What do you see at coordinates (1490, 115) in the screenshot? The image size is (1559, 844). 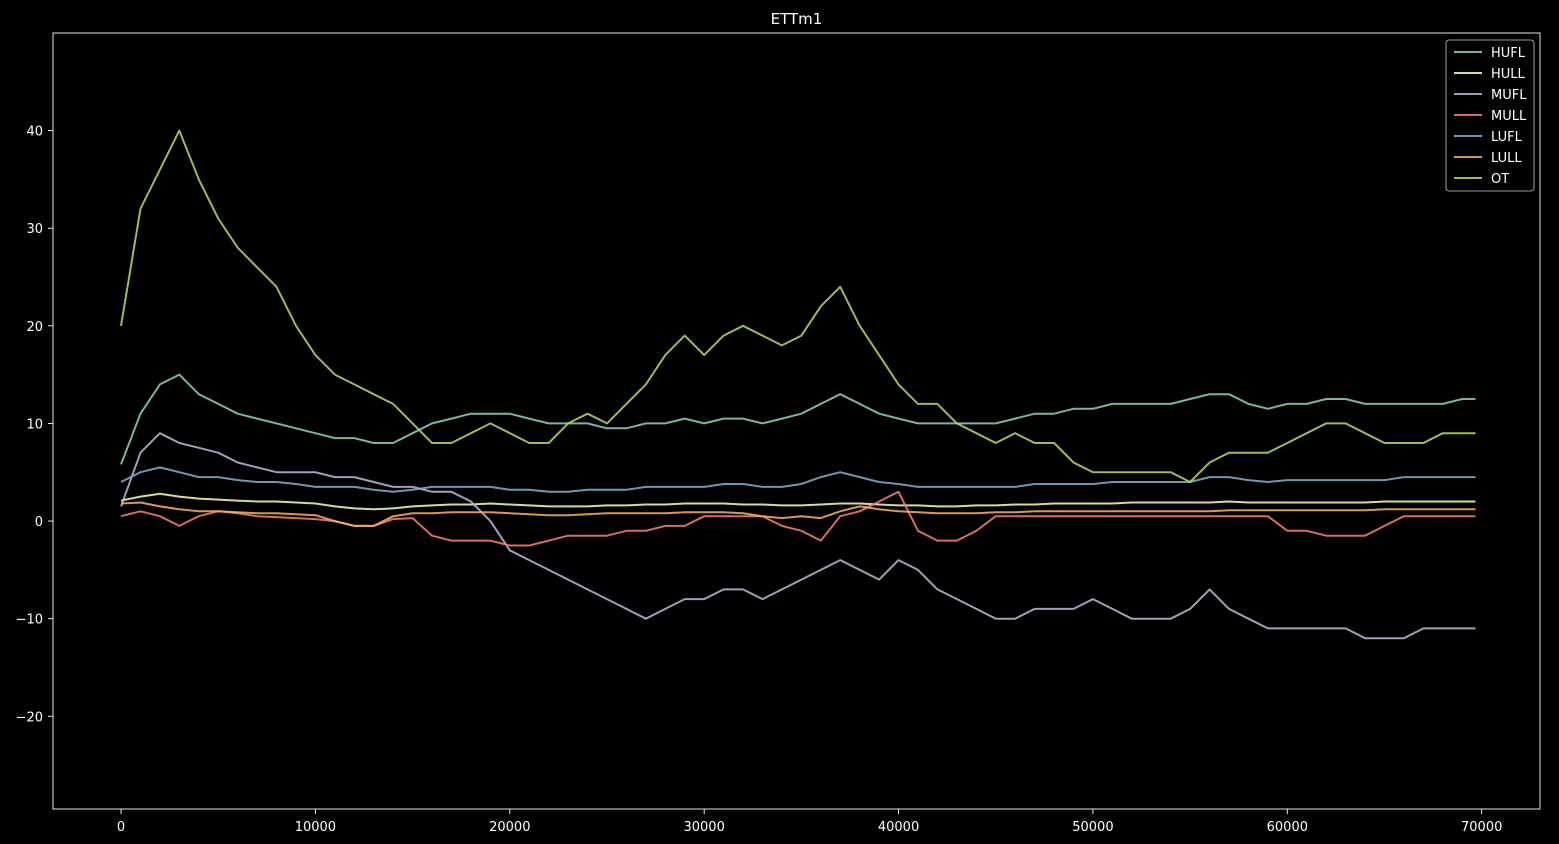 I see `legend: HUFL HULL MUFL MULL LUFL LULL OT` at bounding box center [1490, 115].